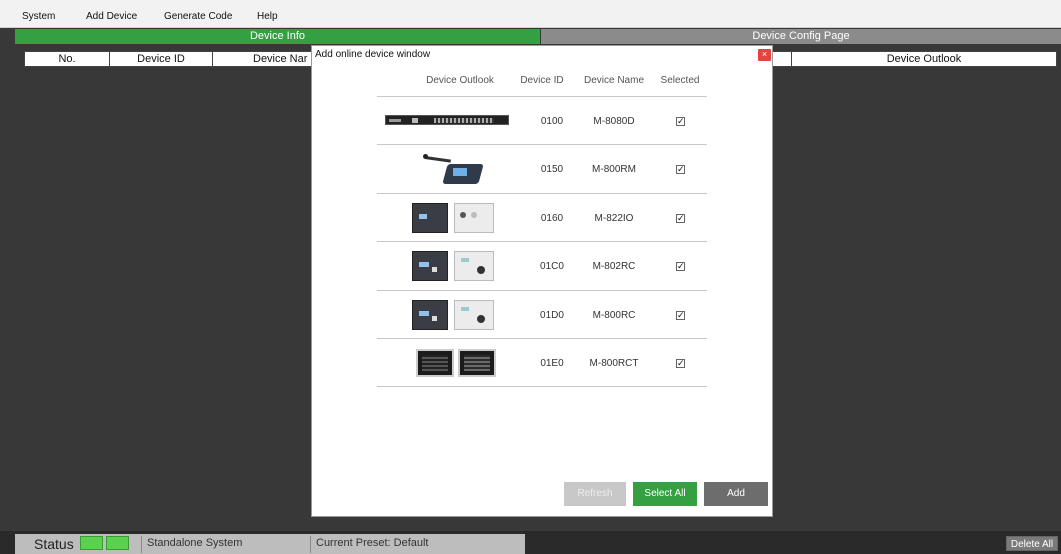 The image size is (1061, 554). What do you see at coordinates (453, 218) in the screenshot?
I see `wall-io-panel-image` at bounding box center [453, 218].